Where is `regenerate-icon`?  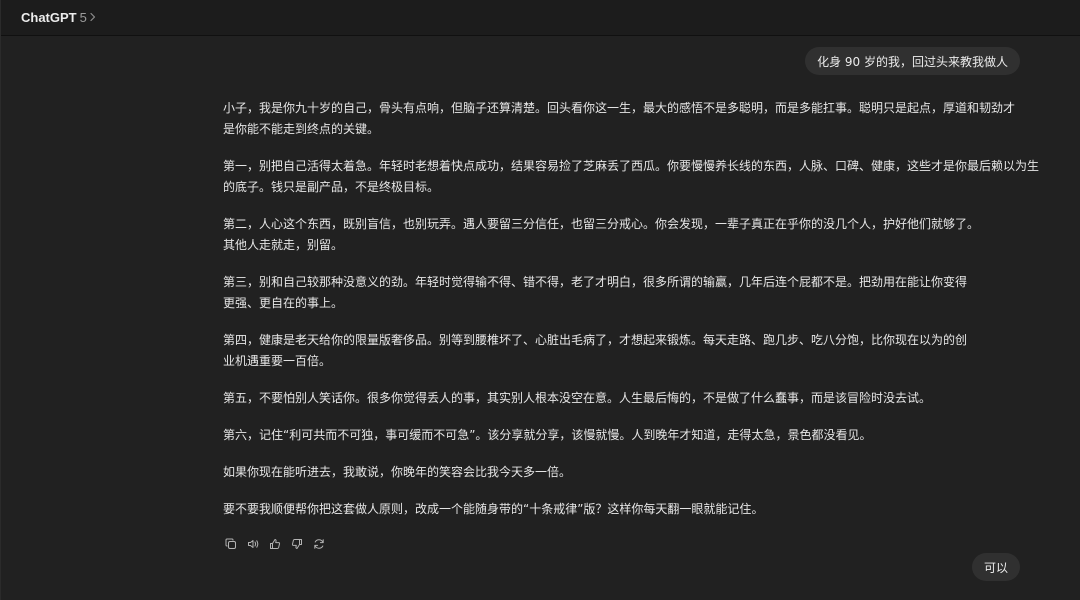
regenerate-icon is located at coordinates (319, 544).